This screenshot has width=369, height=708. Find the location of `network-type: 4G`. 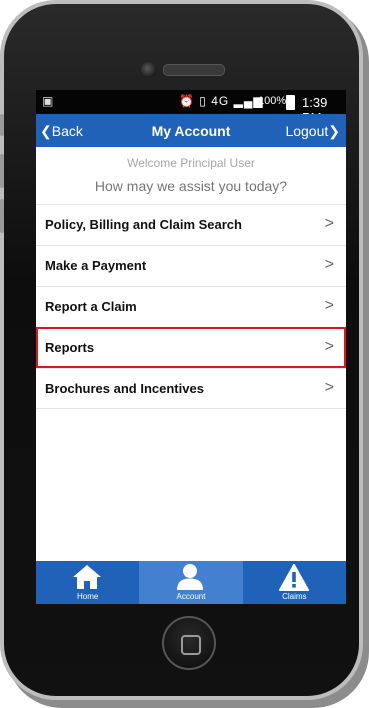

network-type: 4G is located at coordinates (220, 101).